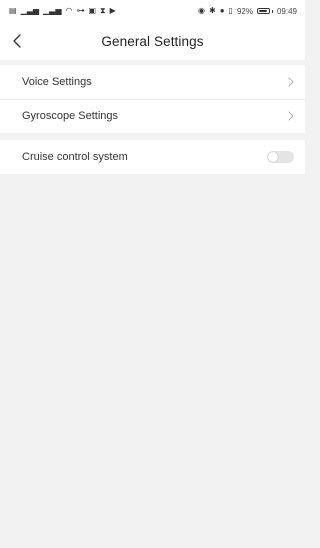  What do you see at coordinates (92, 10) in the screenshot?
I see `nfc-icon: ▣` at bounding box center [92, 10].